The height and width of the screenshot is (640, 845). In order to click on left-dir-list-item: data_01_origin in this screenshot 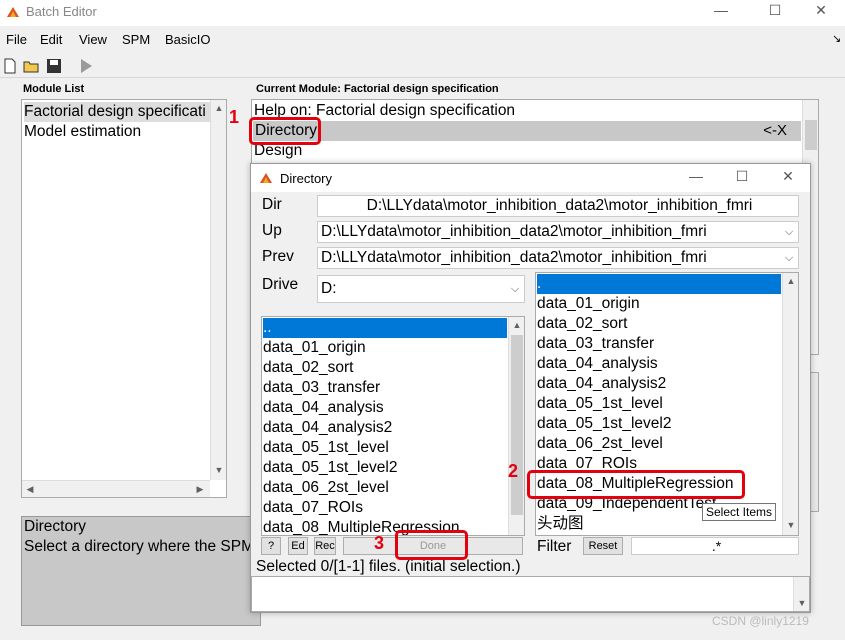, I will do `click(385, 348)`.